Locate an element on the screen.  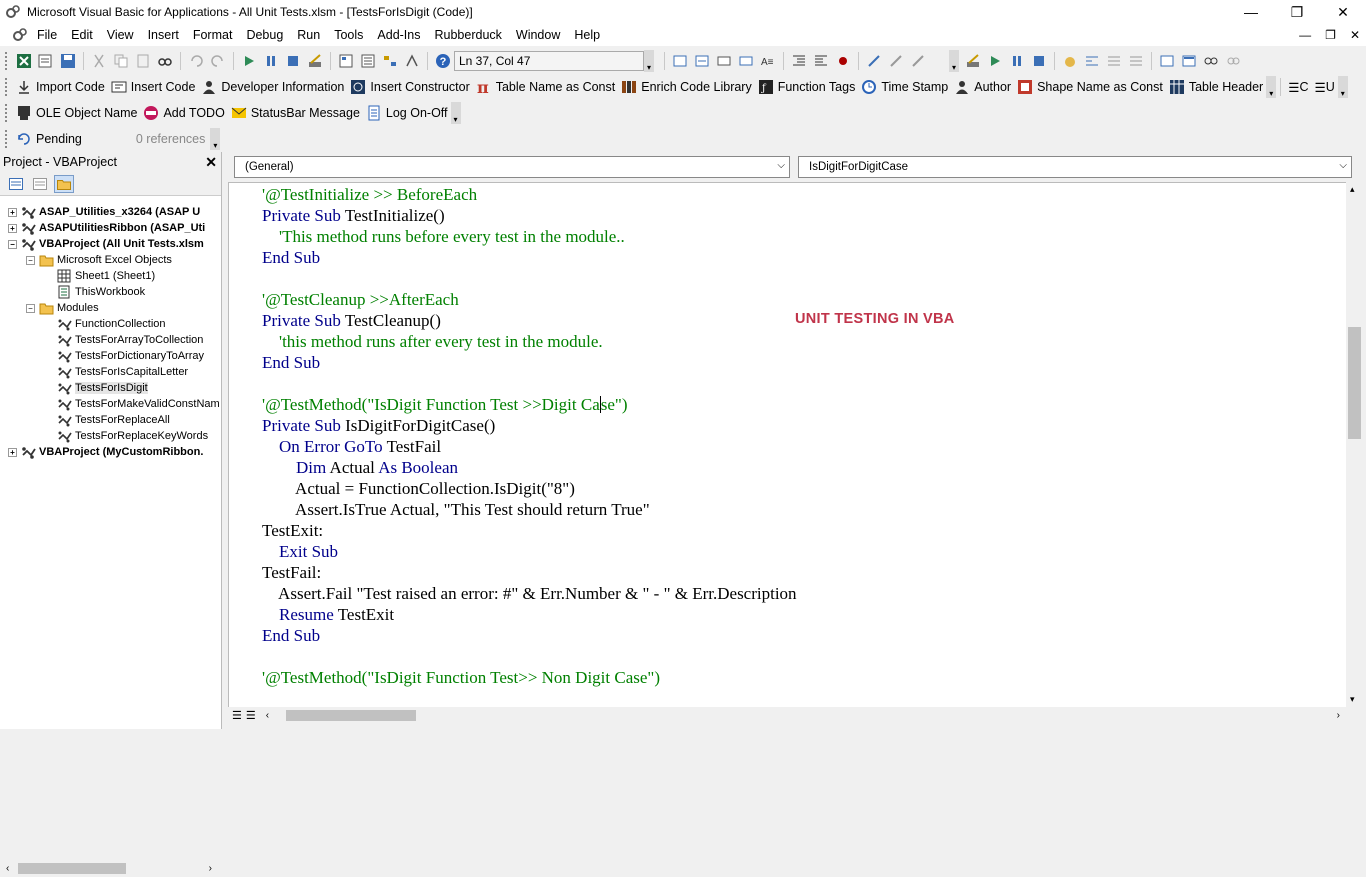
procedure-combo: IsDigitForDigitCase ⌵ is located at coordinates (1075, 167).